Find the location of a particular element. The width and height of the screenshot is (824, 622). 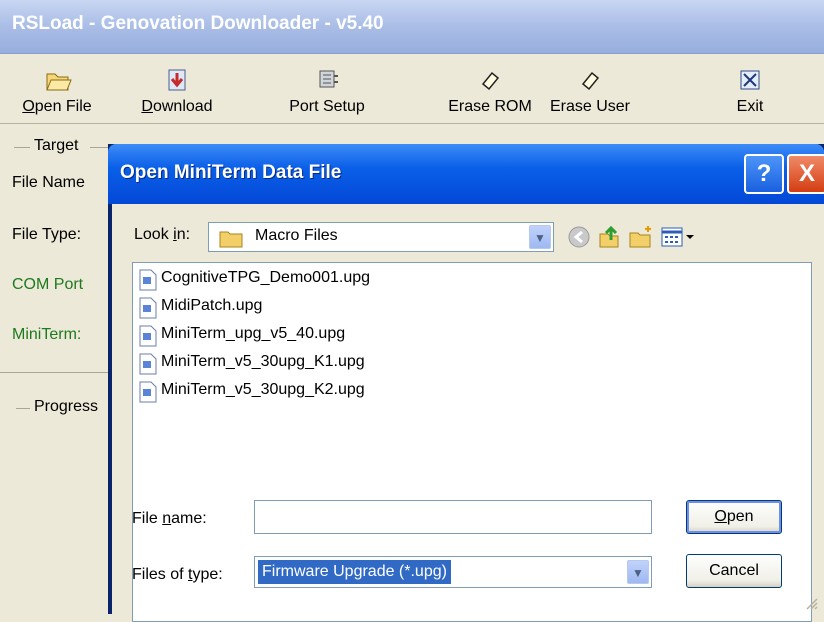

download-icon is located at coordinates (177, 80).